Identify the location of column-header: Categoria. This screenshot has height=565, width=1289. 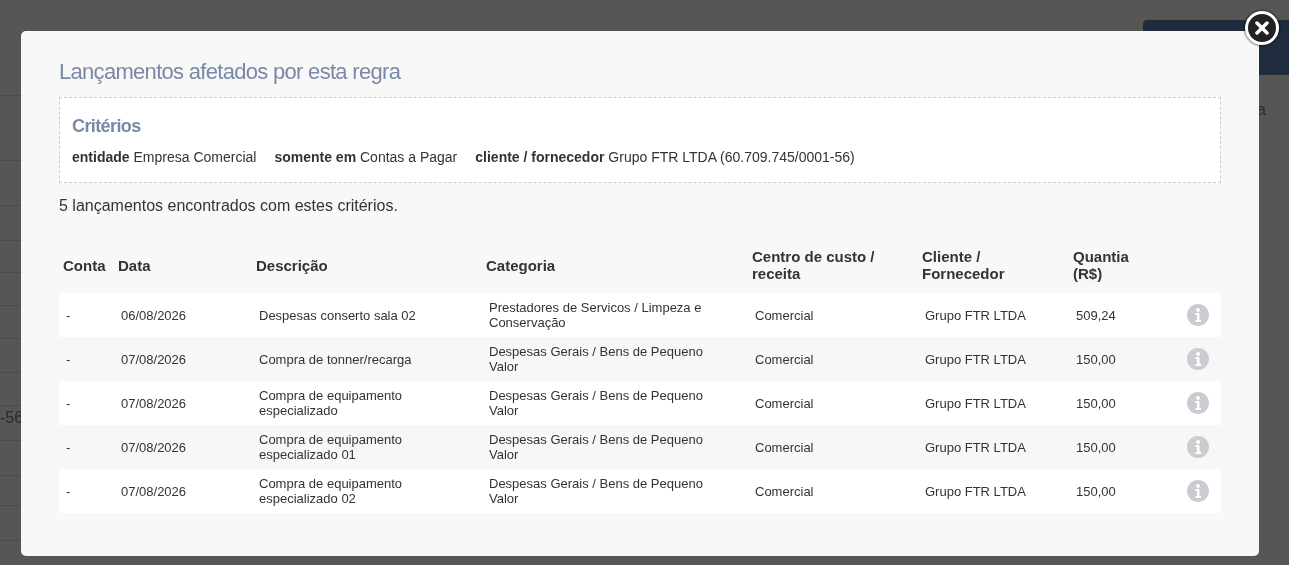
(521, 265).